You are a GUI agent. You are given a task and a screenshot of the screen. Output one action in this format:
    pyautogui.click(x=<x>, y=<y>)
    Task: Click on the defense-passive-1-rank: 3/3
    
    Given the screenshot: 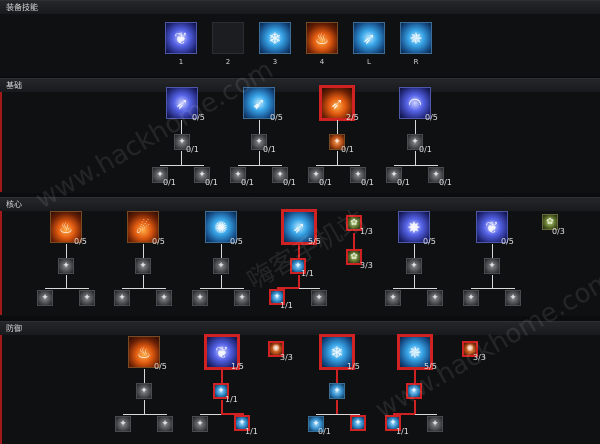 What is the action you would take?
    pyautogui.click(x=286, y=357)
    